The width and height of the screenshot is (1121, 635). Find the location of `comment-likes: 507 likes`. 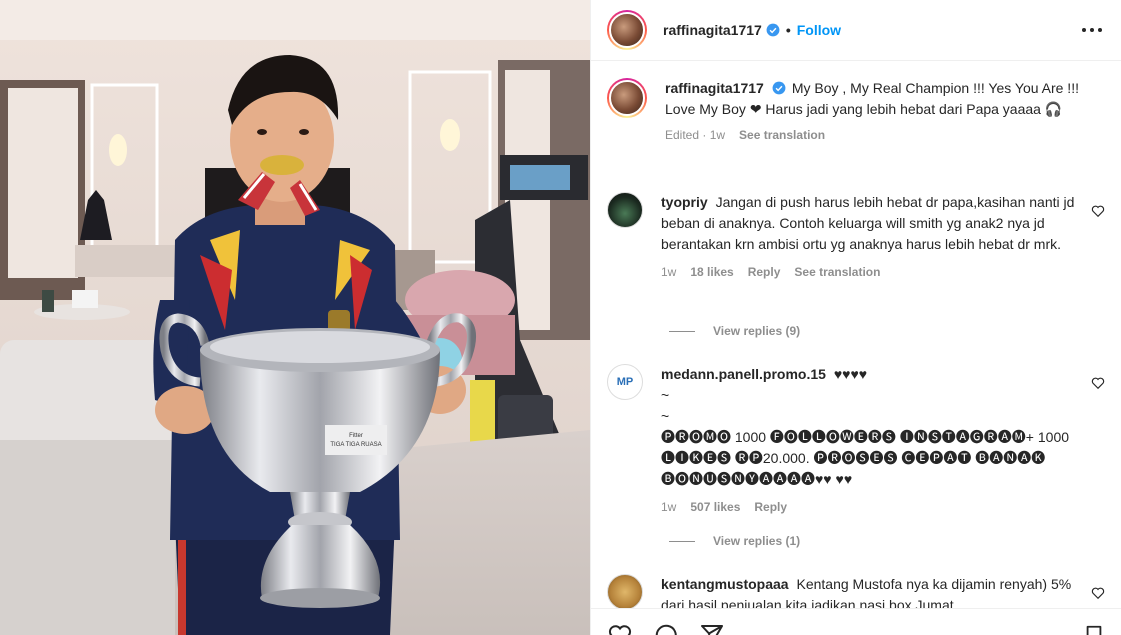

comment-likes: 507 likes is located at coordinates (715, 507).